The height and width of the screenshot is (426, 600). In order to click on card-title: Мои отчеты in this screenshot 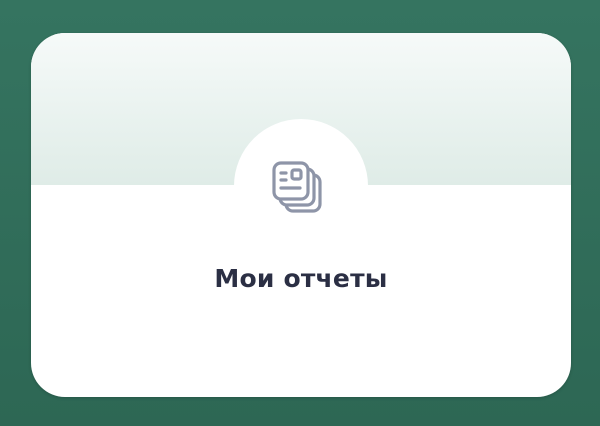, I will do `click(301, 278)`.